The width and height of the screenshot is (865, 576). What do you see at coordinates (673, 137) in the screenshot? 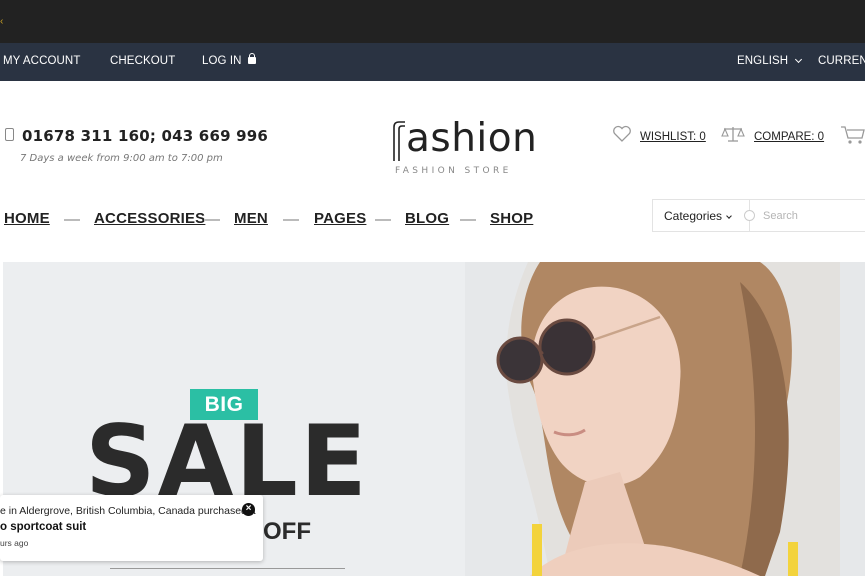
I see `wishlist-link: WISHLIST: 0` at bounding box center [673, 137].